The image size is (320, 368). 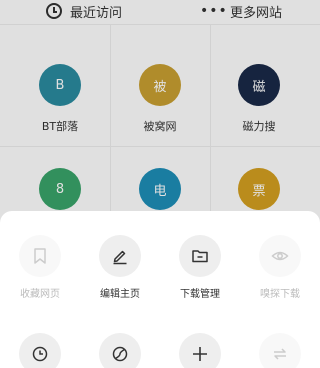 I want to click on download-folder-icon, so click(x=200, y=256).